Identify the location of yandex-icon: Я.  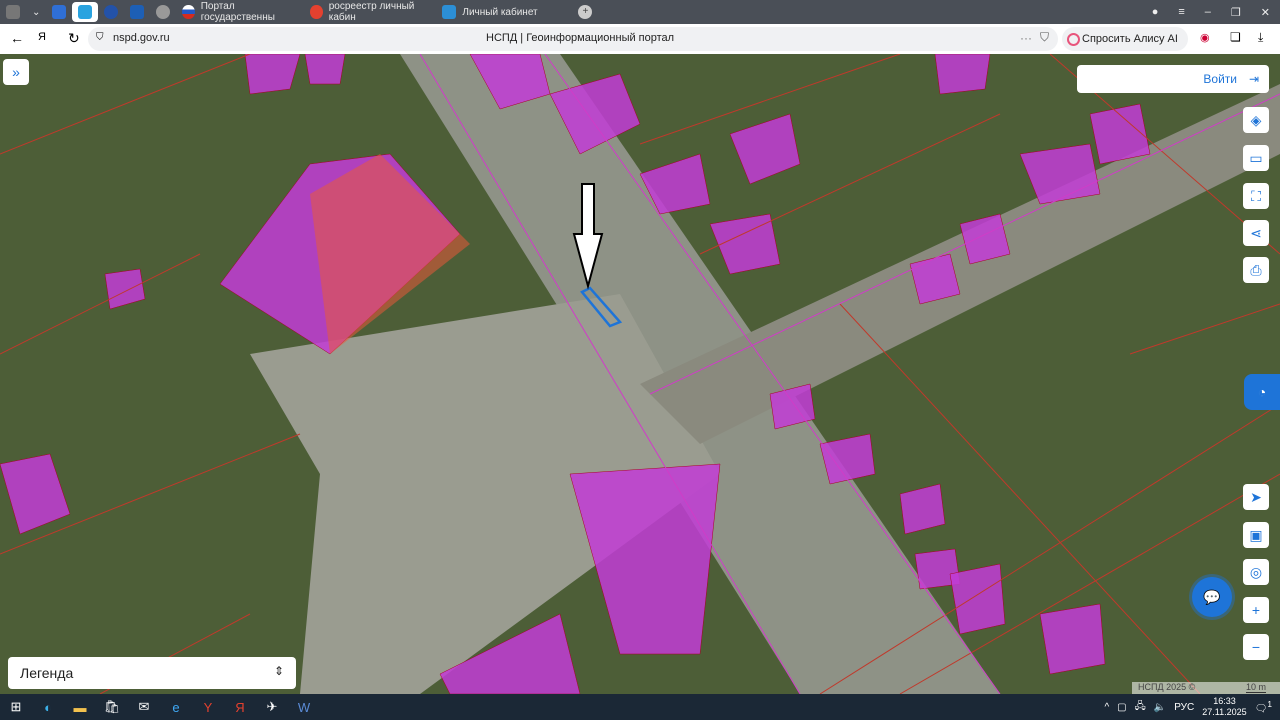
(240, 707).